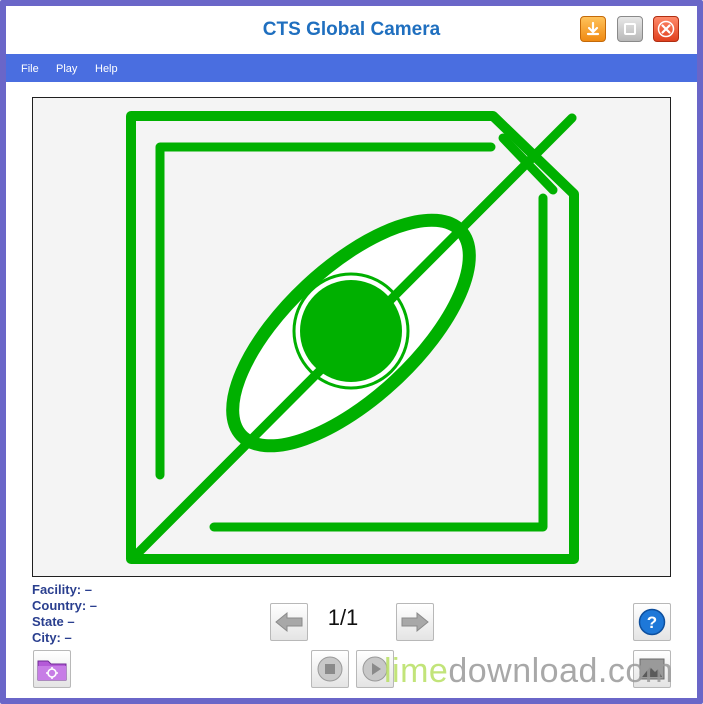 The width and height of the screenshot is (703, 704). I want to click on folder-settings-icon, so click(52, 670).